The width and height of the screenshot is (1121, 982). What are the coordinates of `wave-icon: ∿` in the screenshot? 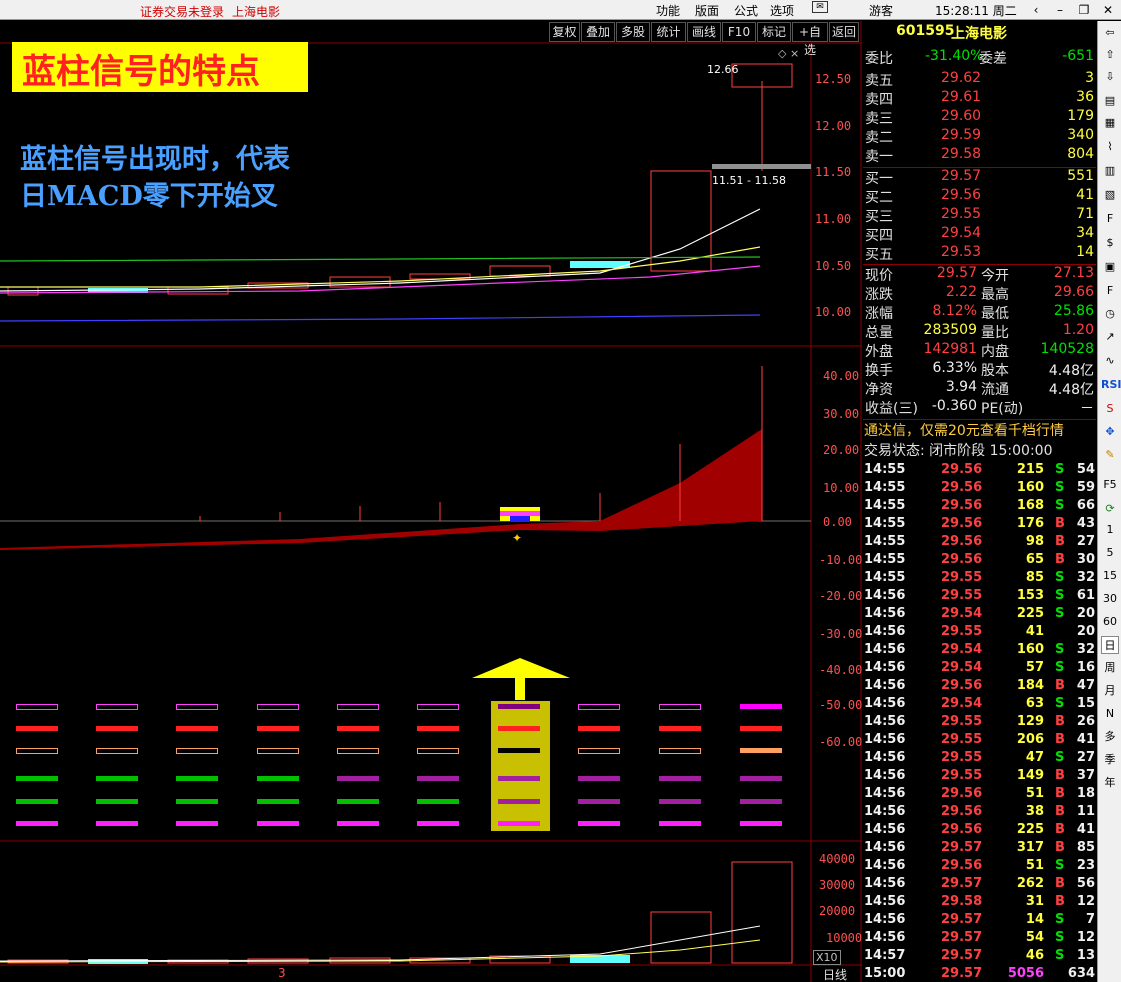 It's located at (1110, 361).